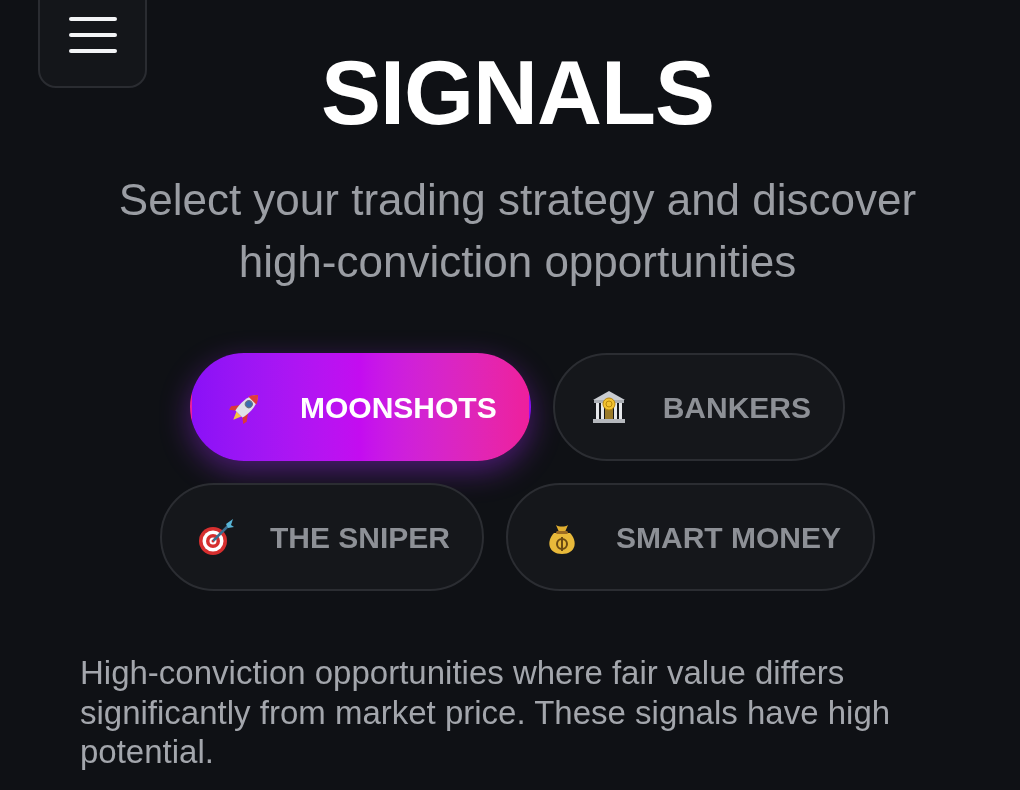 The image size is (1020, 790). I want to click on strategy-tab: BANKERS, so click(698, 407).